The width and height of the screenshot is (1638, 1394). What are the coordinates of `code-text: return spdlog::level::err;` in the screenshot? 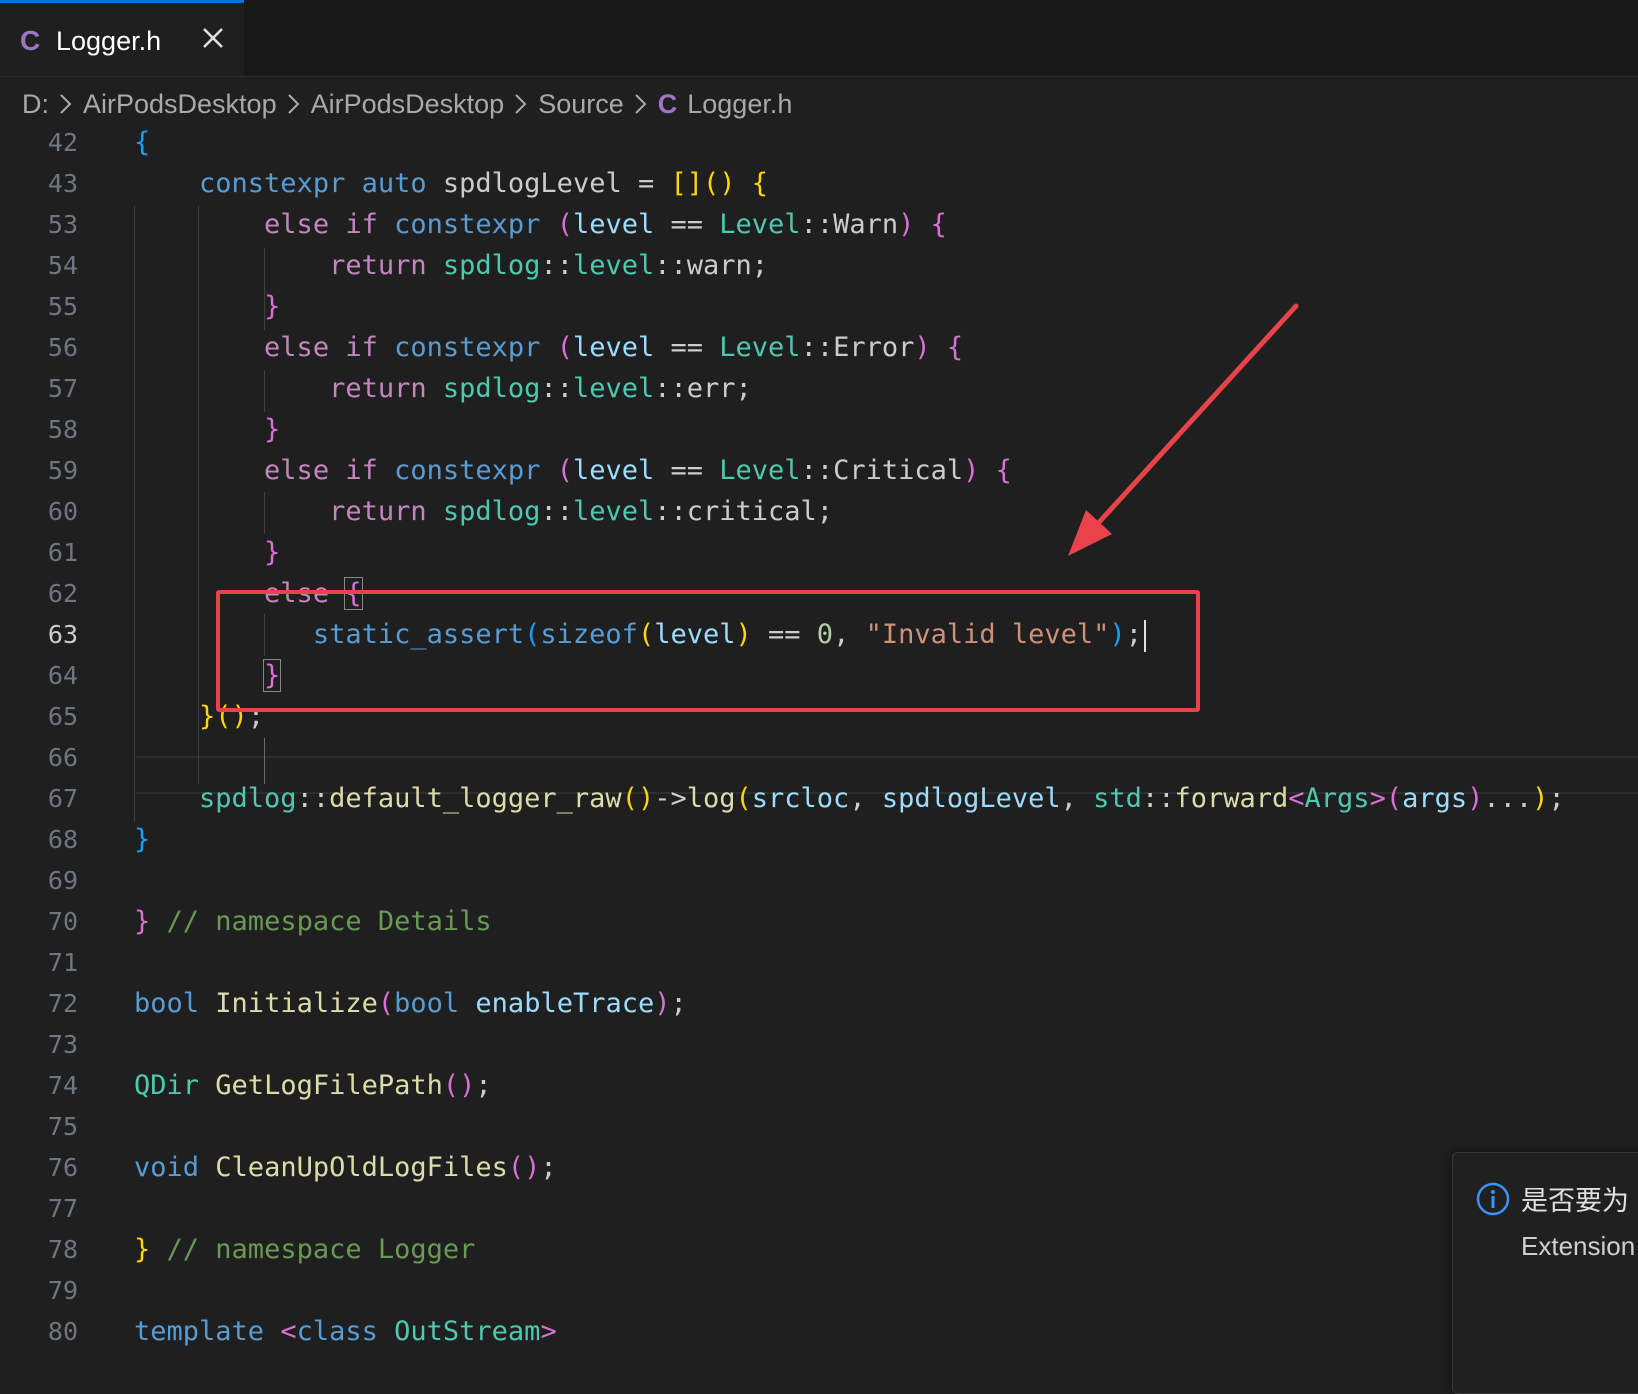 It's located at (443, 388).